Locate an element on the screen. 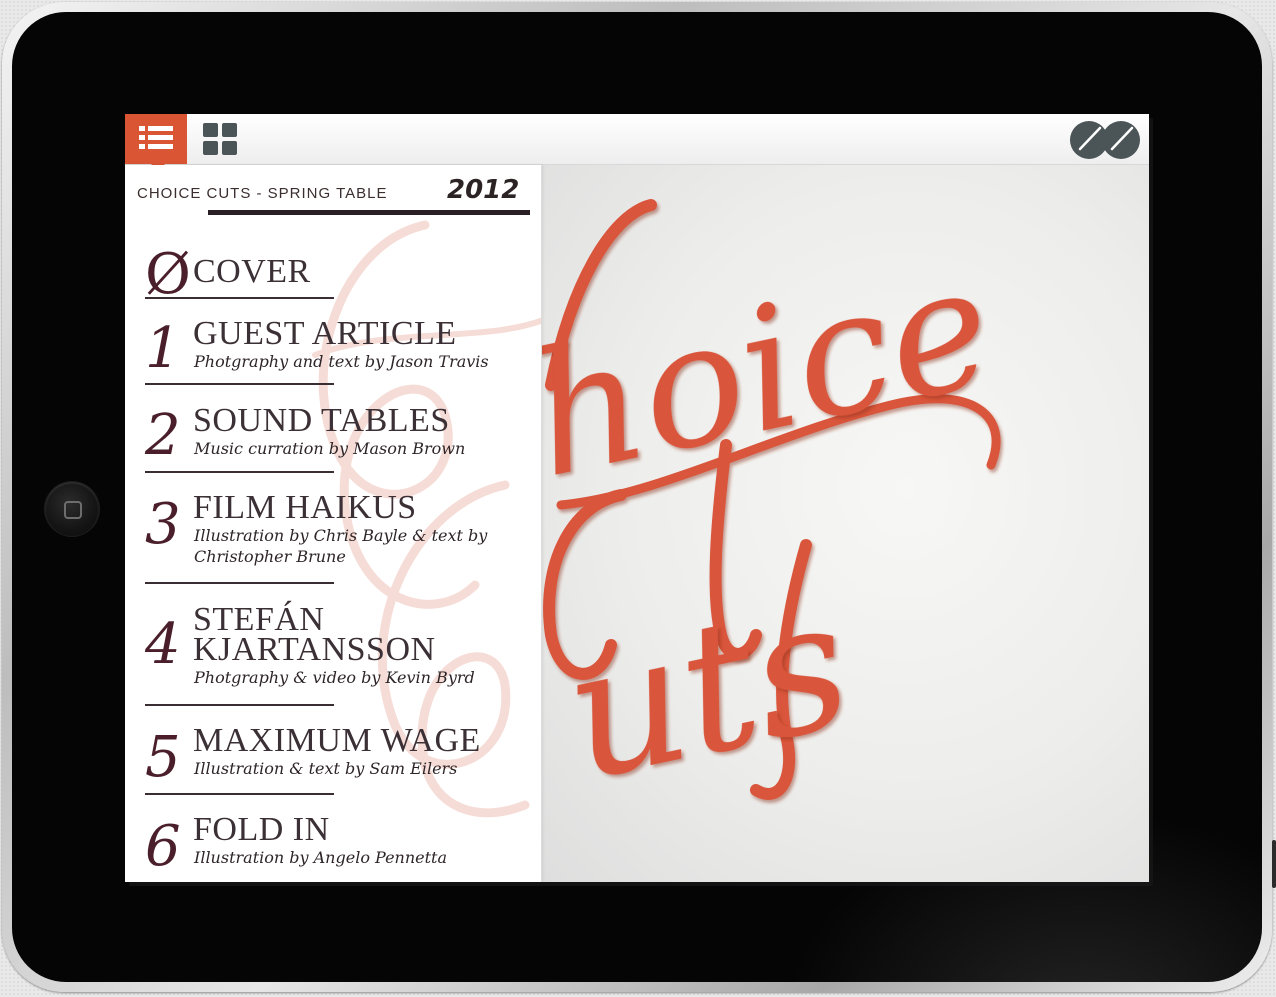  toc-subtitle: Illustration by Angelo Pennetta is located at coordinates (321, 857).